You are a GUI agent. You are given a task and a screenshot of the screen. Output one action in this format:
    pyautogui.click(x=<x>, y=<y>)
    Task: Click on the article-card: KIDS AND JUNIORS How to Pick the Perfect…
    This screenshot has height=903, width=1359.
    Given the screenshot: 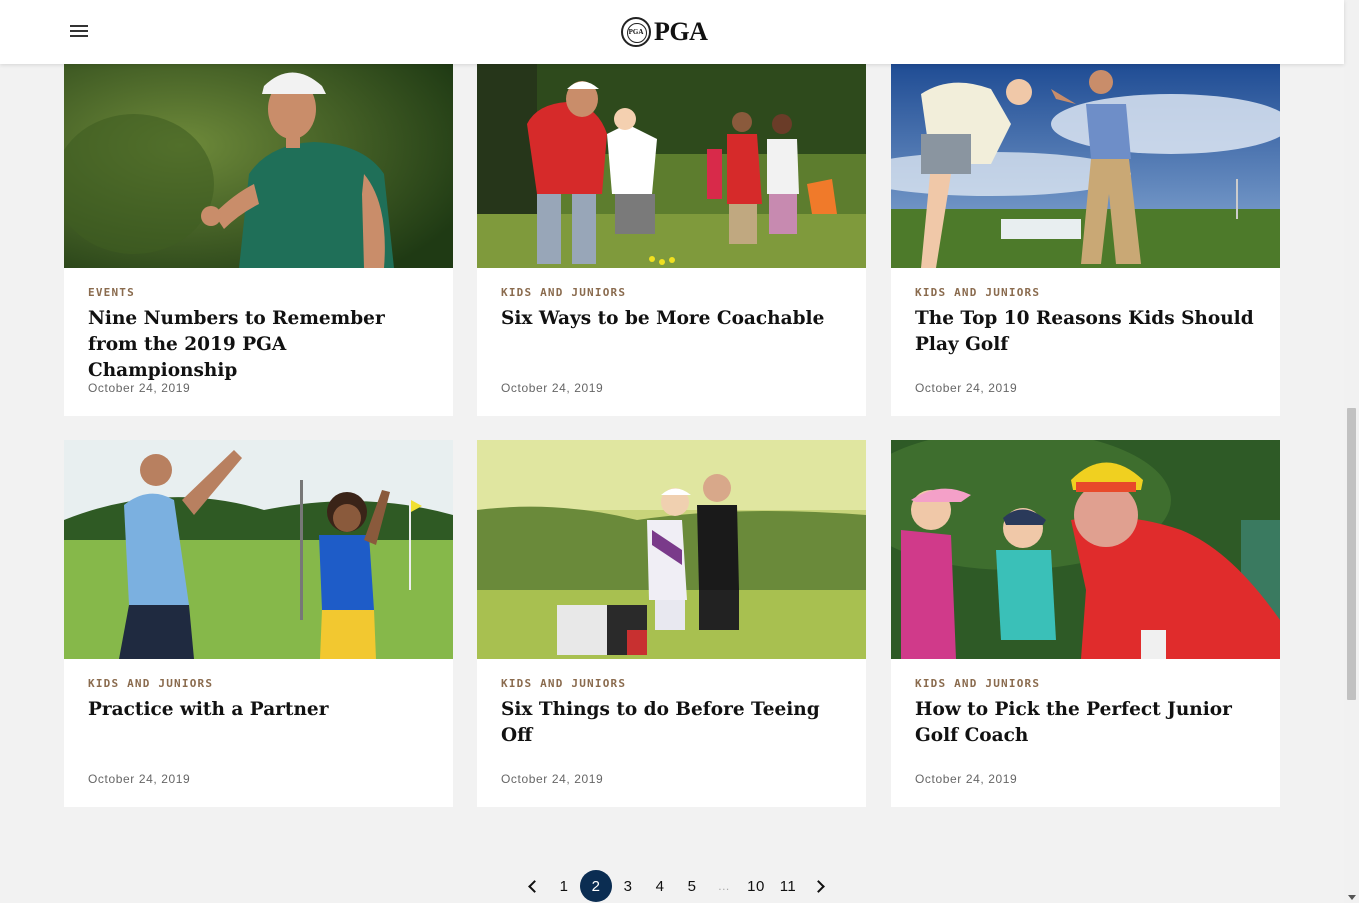 What is the action you would take?
    pyautogui.click(x=1085, y=623)
    